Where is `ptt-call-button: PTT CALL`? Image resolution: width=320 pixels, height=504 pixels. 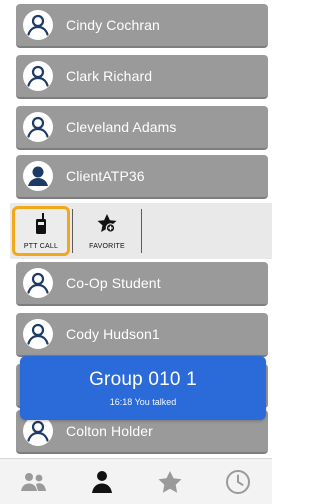
ptt-call-button: PTT CALL is located at coordinates (41, 231).